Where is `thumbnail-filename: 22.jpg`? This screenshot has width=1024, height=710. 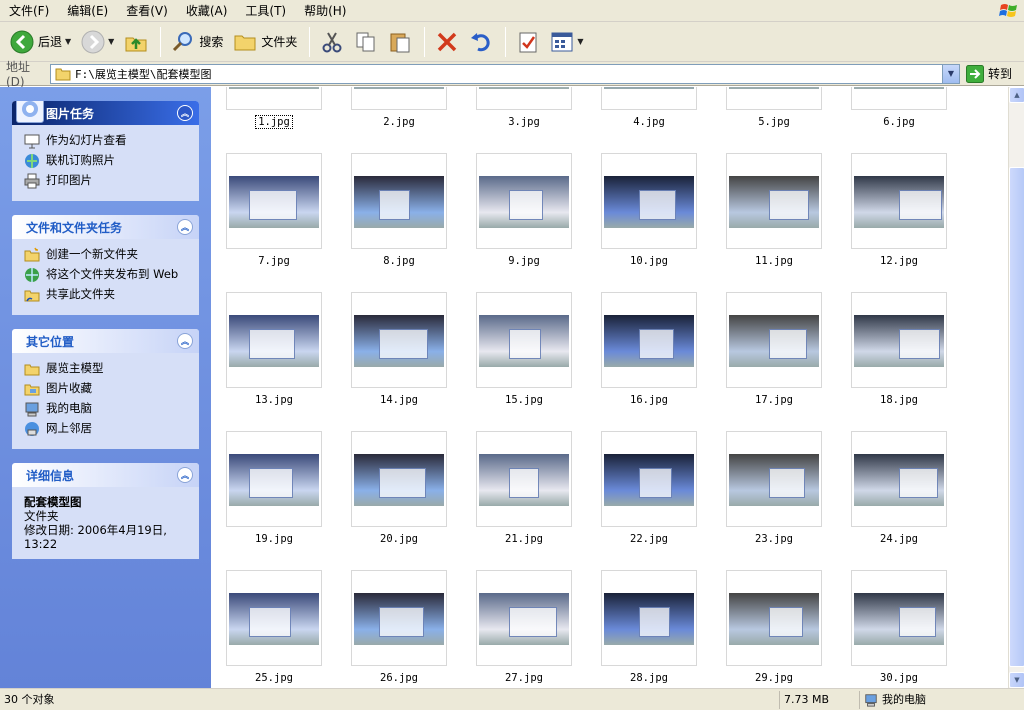 thumbnail-filename: 22.jpg is located at coordinates (649, 539).